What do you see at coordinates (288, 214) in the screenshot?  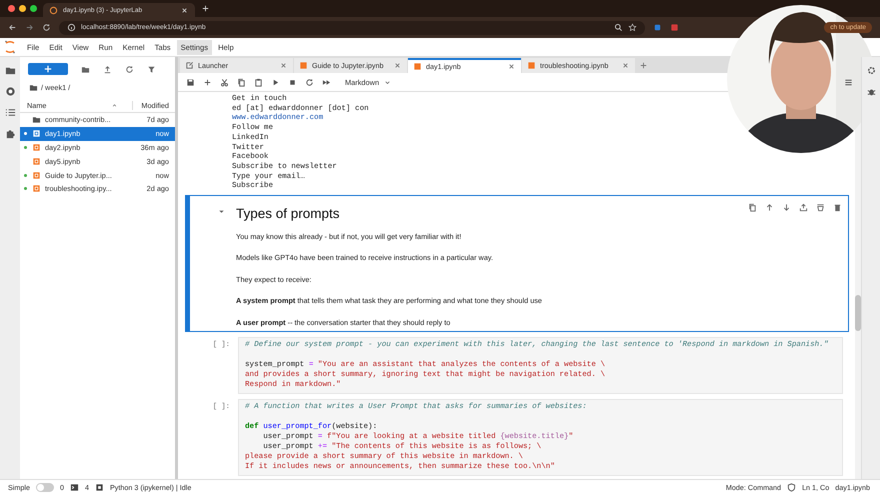 I see `markdown-heading: Types of prompts` at bounding box center [288, 214].